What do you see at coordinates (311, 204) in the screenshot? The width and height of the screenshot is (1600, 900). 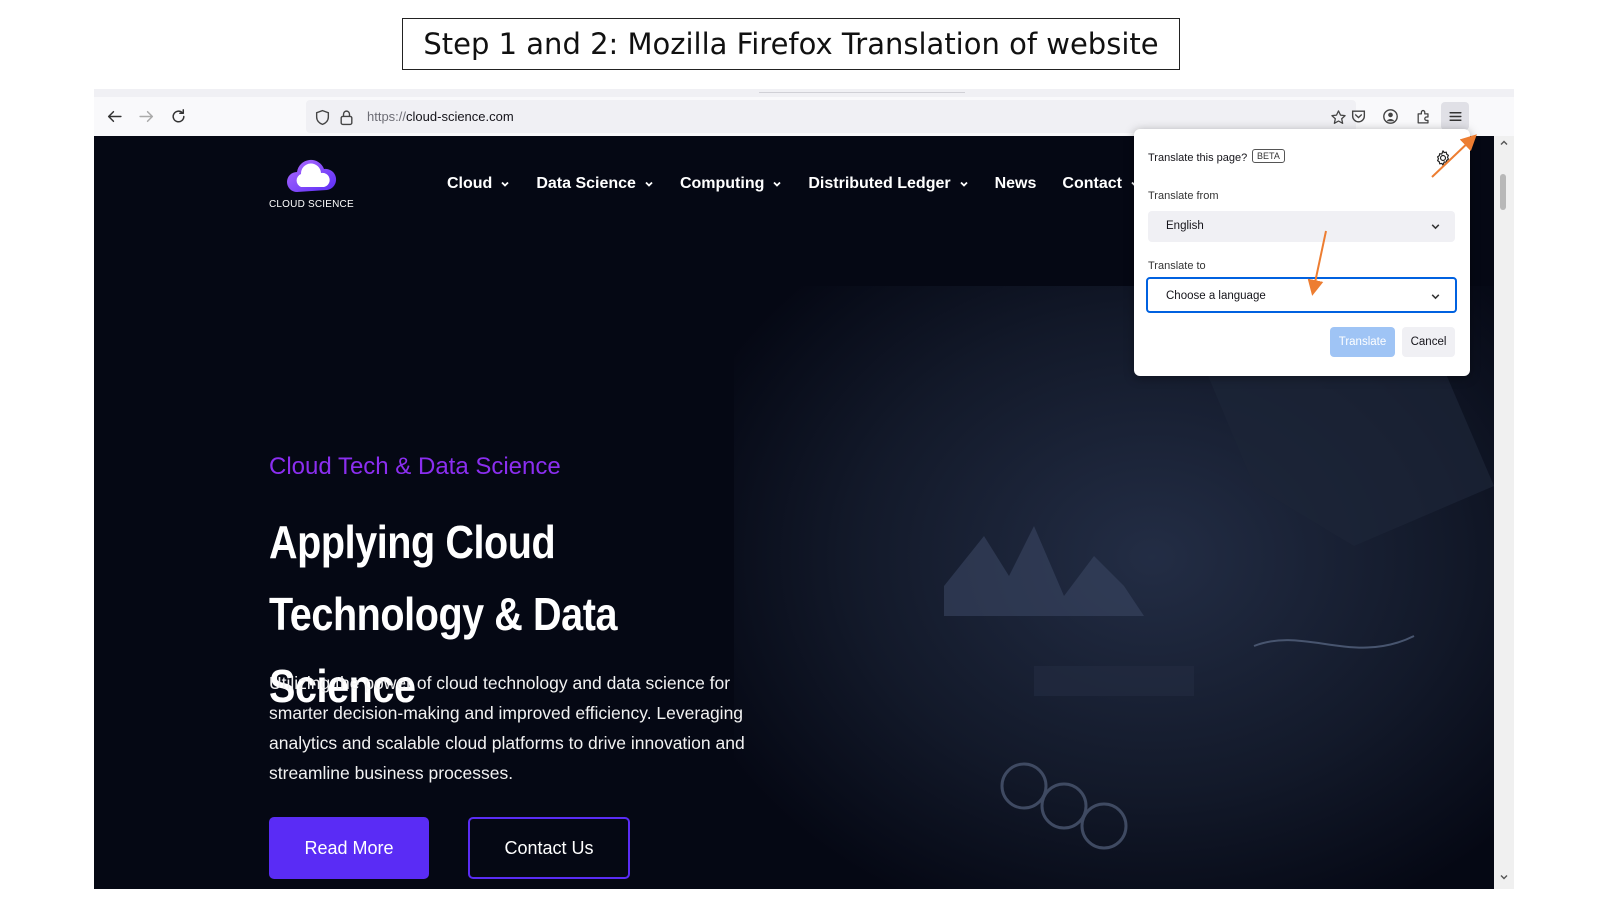 I see `logo-text: CLOUD SCIENCE` at bounding box center [311, 204].